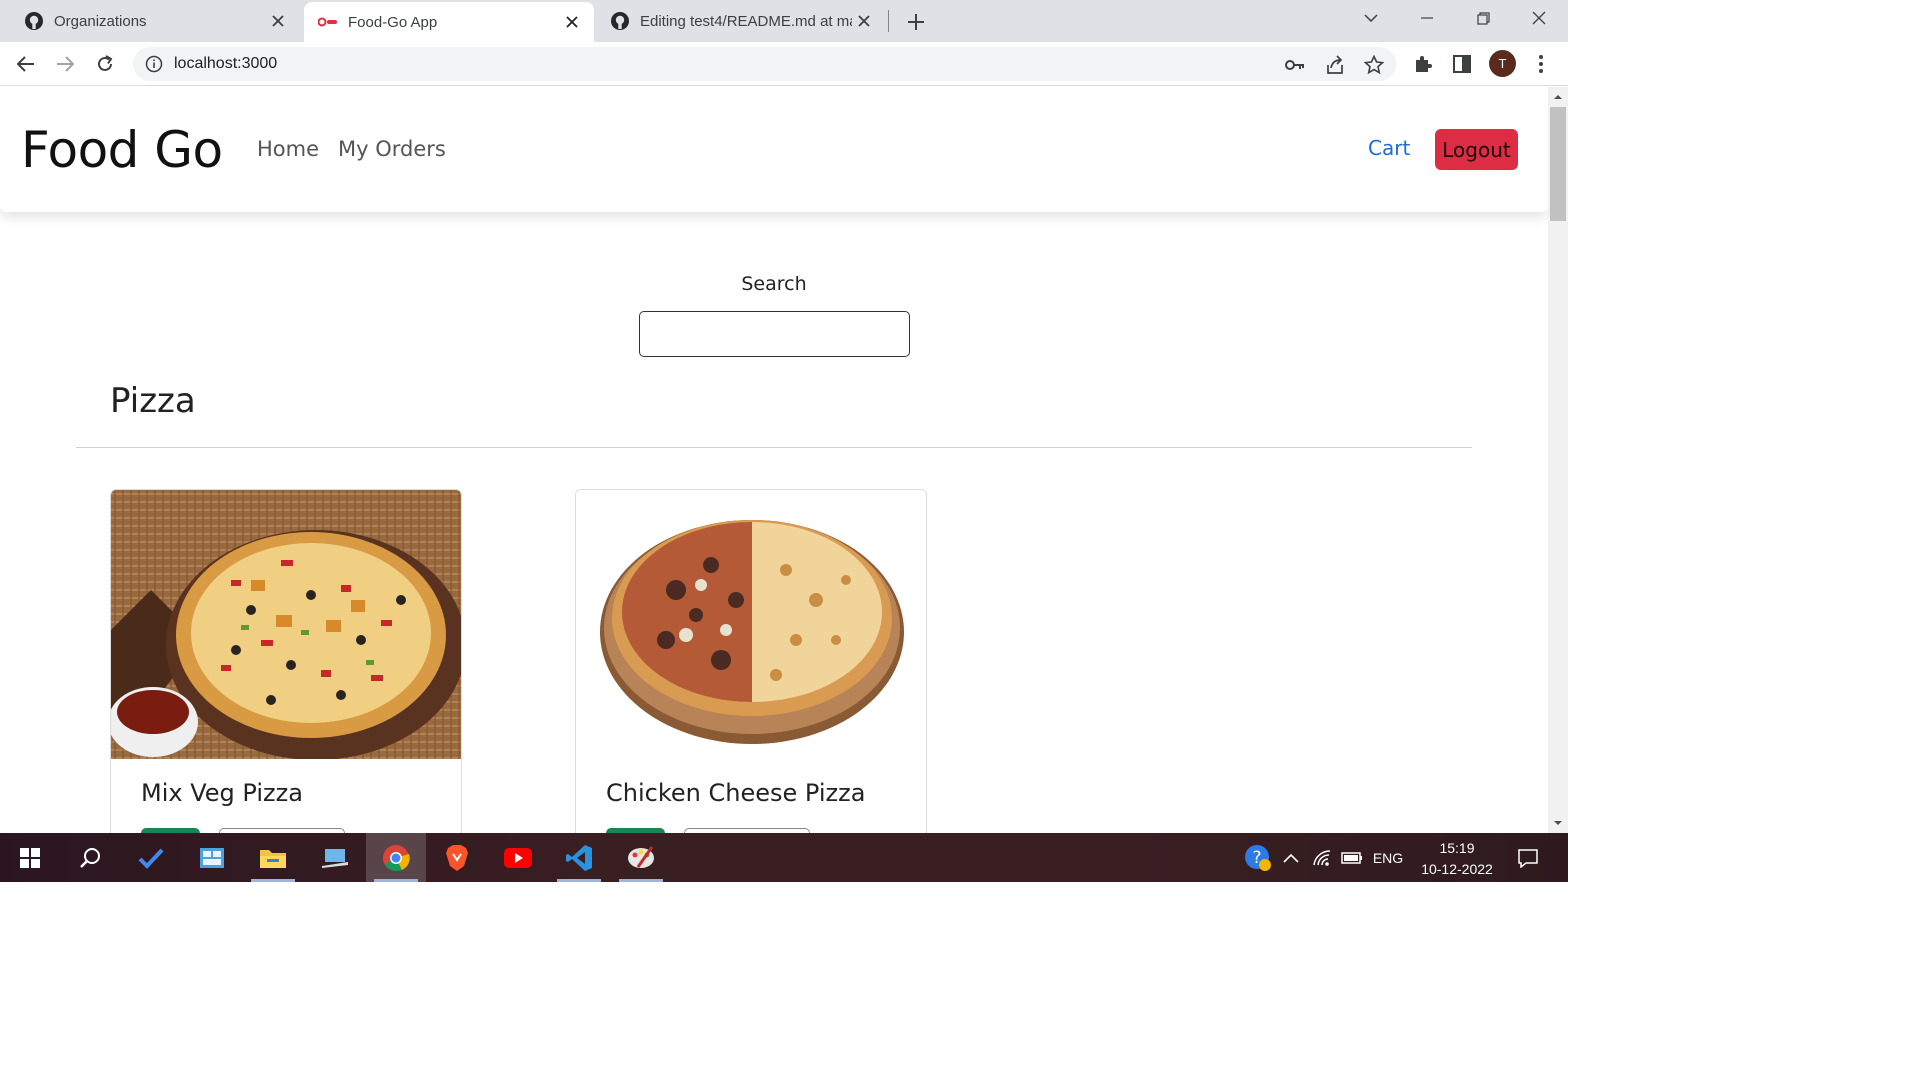 The width and height of the screenshot is (1920, 1080). I want to click on wifi-icon, so click(1323, 857).